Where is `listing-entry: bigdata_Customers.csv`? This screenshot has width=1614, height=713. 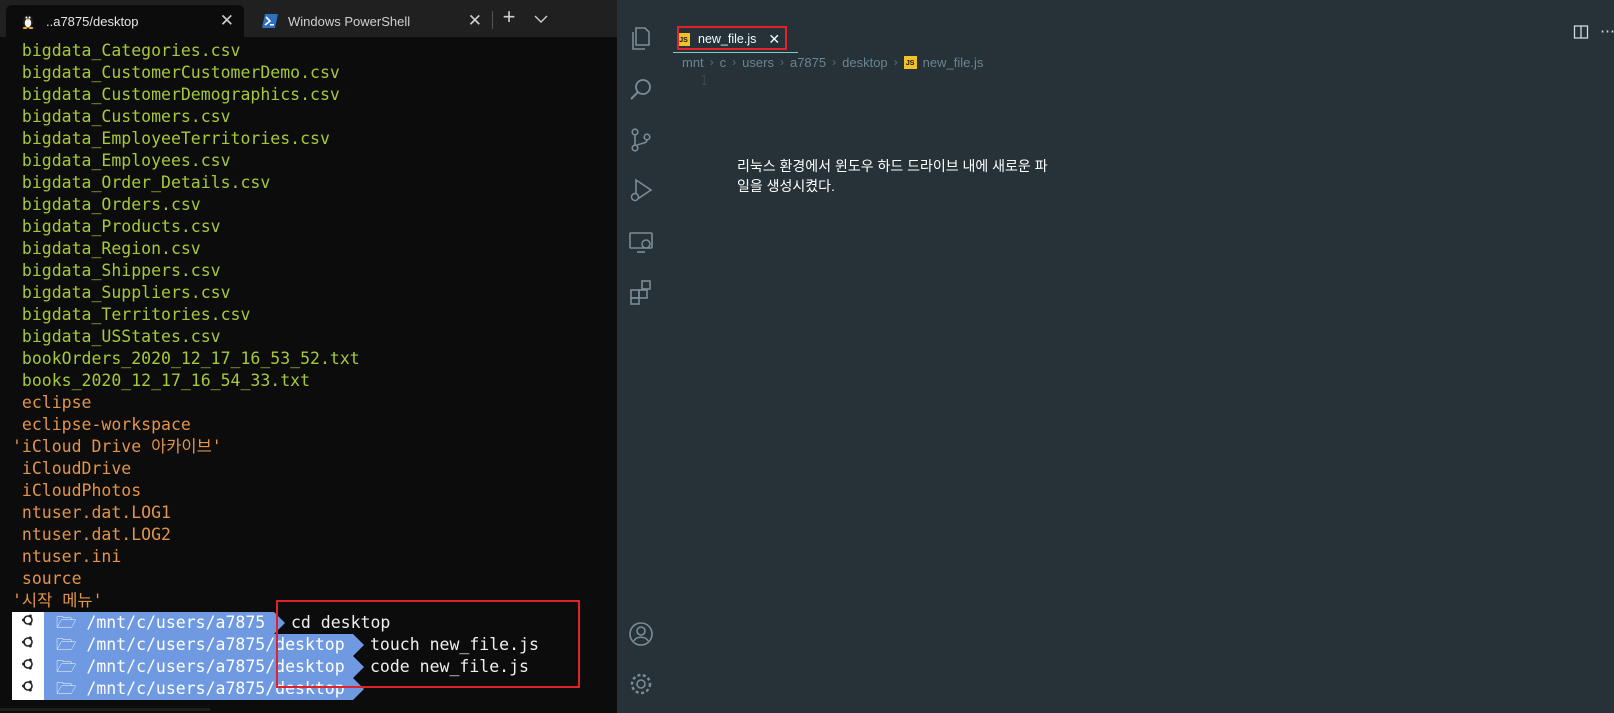
listing-entry: bigdata_Customers.csv is located at coordinates (121, 116).